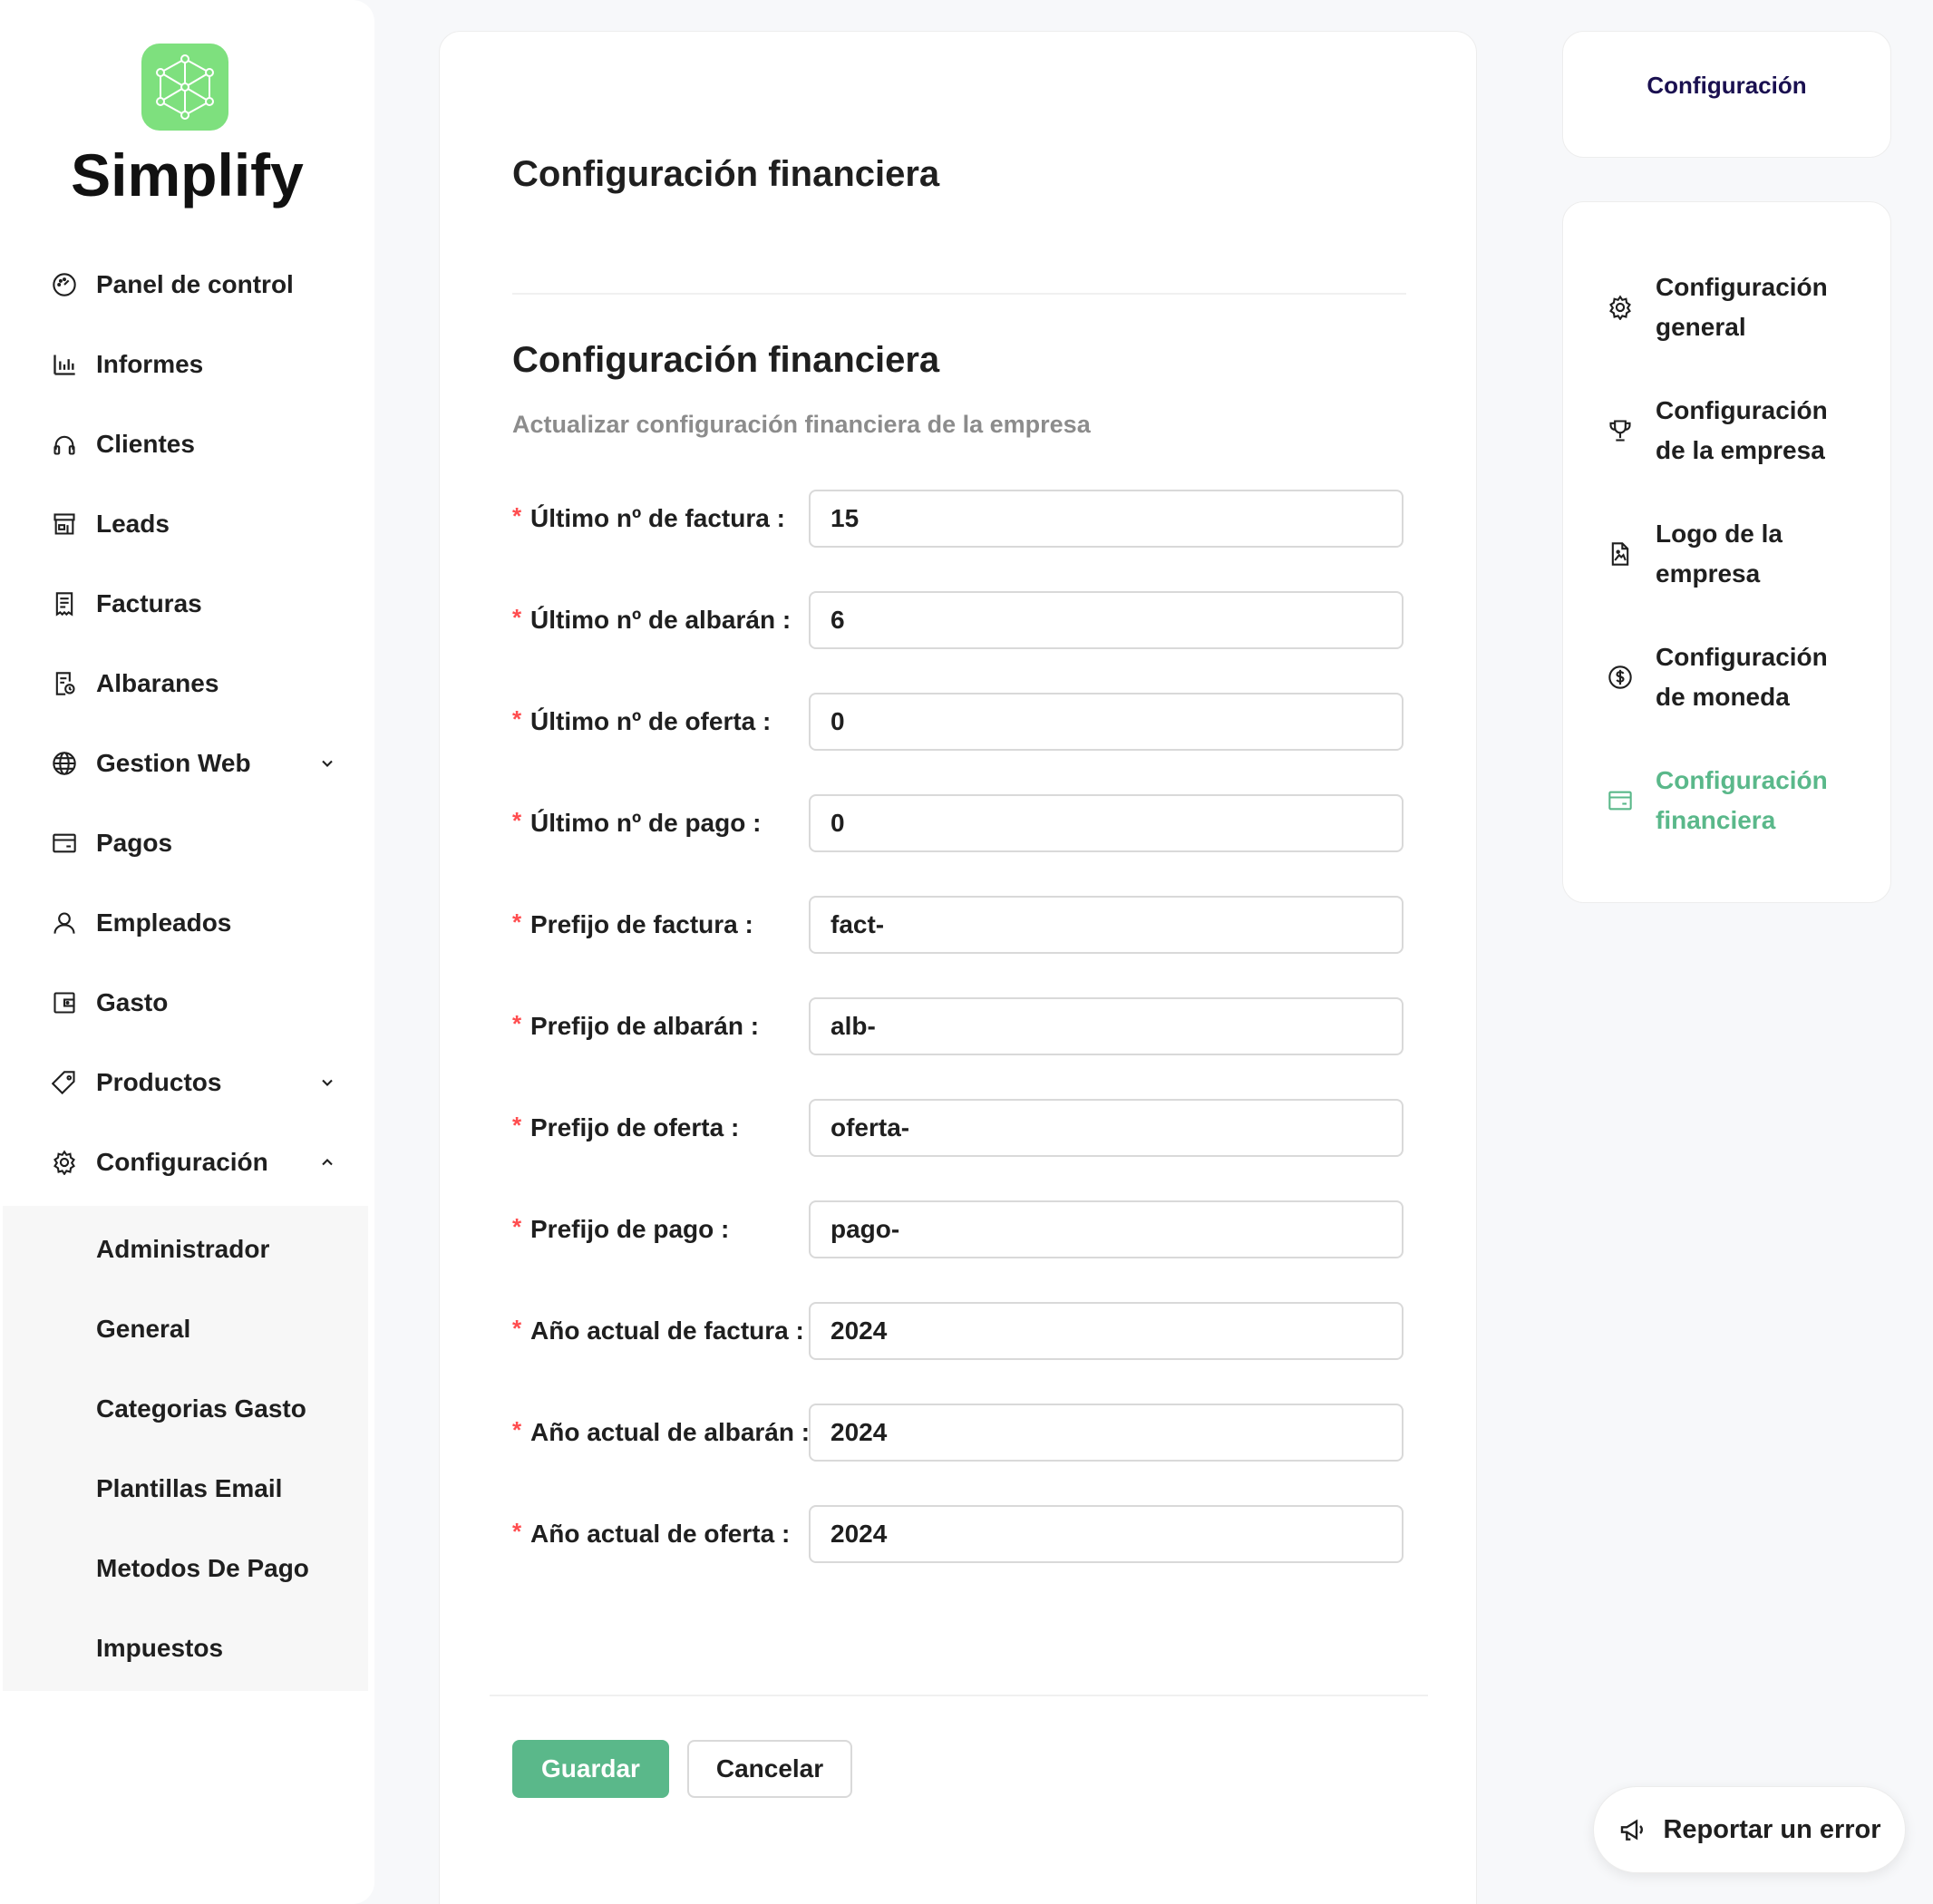  I want to click on form-row-ano-albaran: * Año actual de albarán :, so click(959, 1433).